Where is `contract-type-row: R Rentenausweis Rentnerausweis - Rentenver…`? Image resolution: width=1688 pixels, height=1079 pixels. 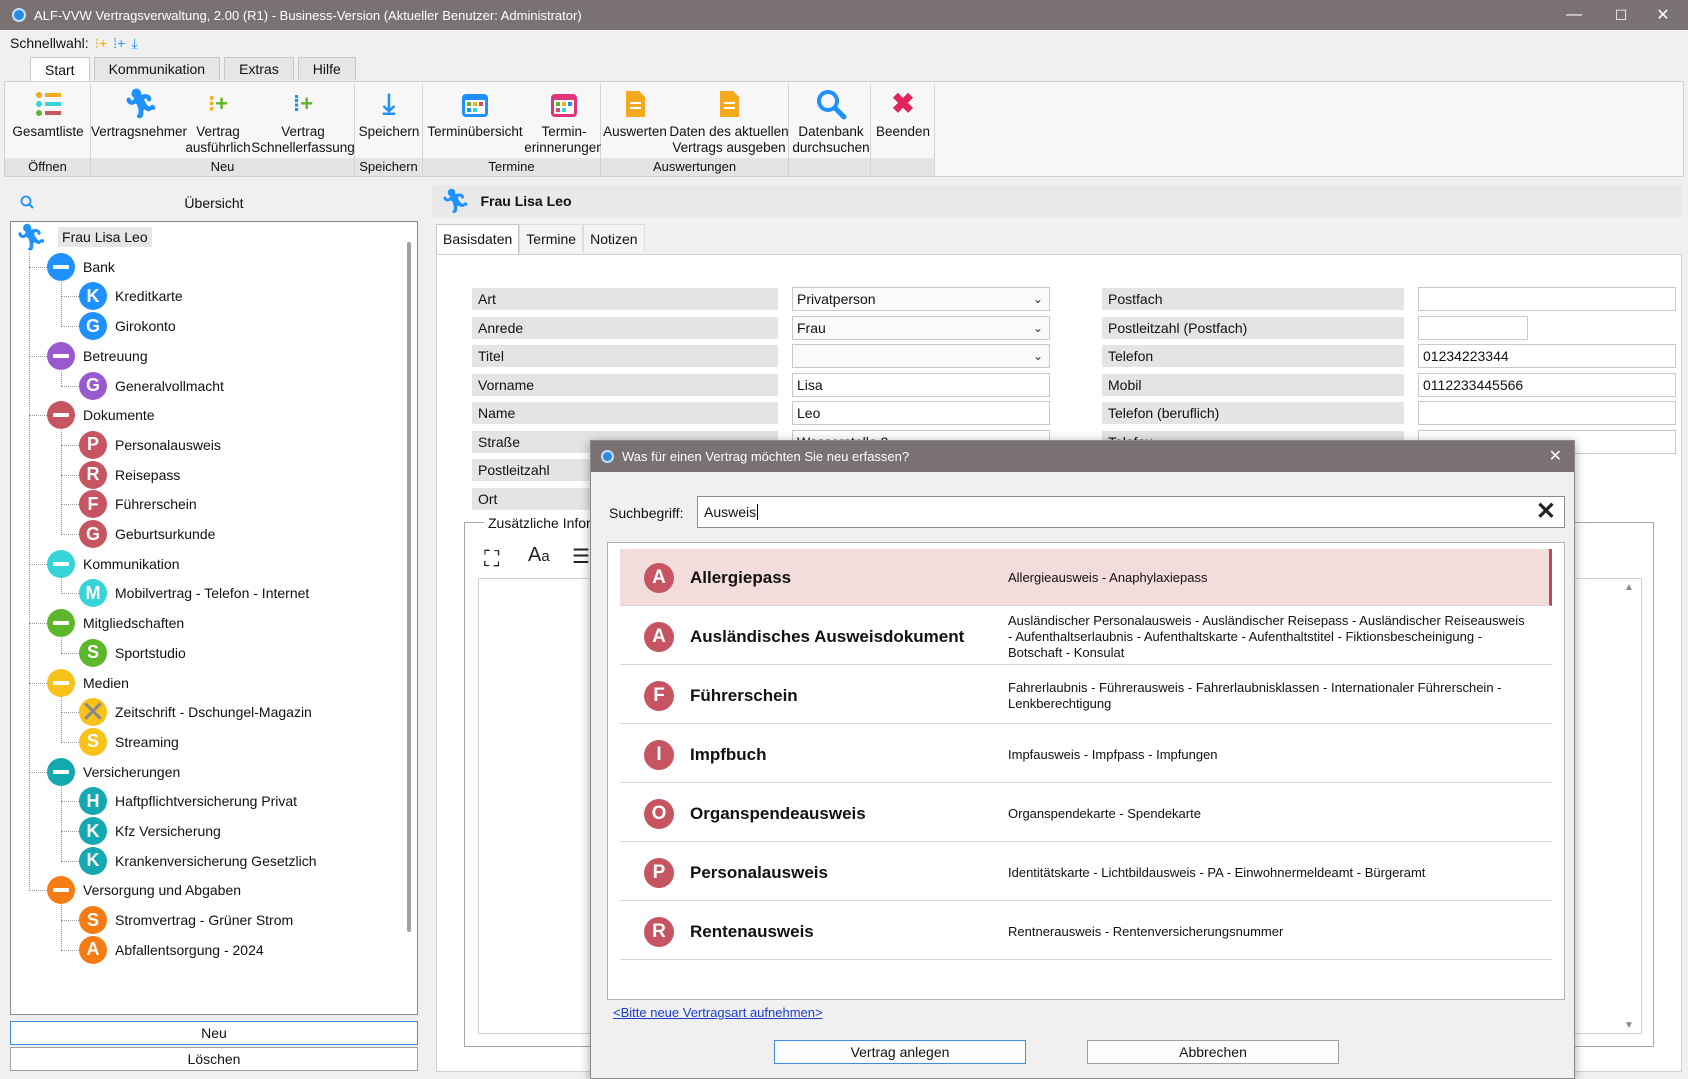
contract-type-row: R Rentenausweis Rentnerausweis - Rentenver… is located at coordinates (1086, 931).